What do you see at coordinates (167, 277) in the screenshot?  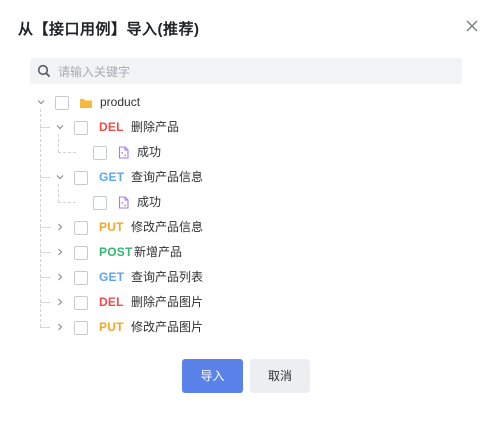 I see `api-name: 查询产品列表` at bounding box center [167, 277].